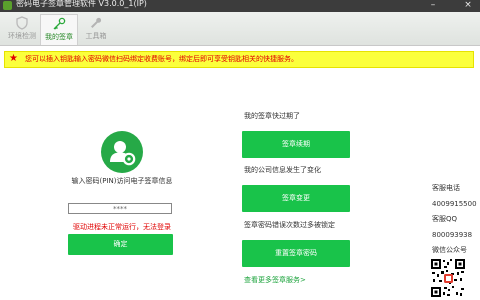 The height and width of the screenshot is (300, 480). What do you see at coordinates (59, 23) in the screenshot?
I see `key-icon` at bounding box center [59, 23].